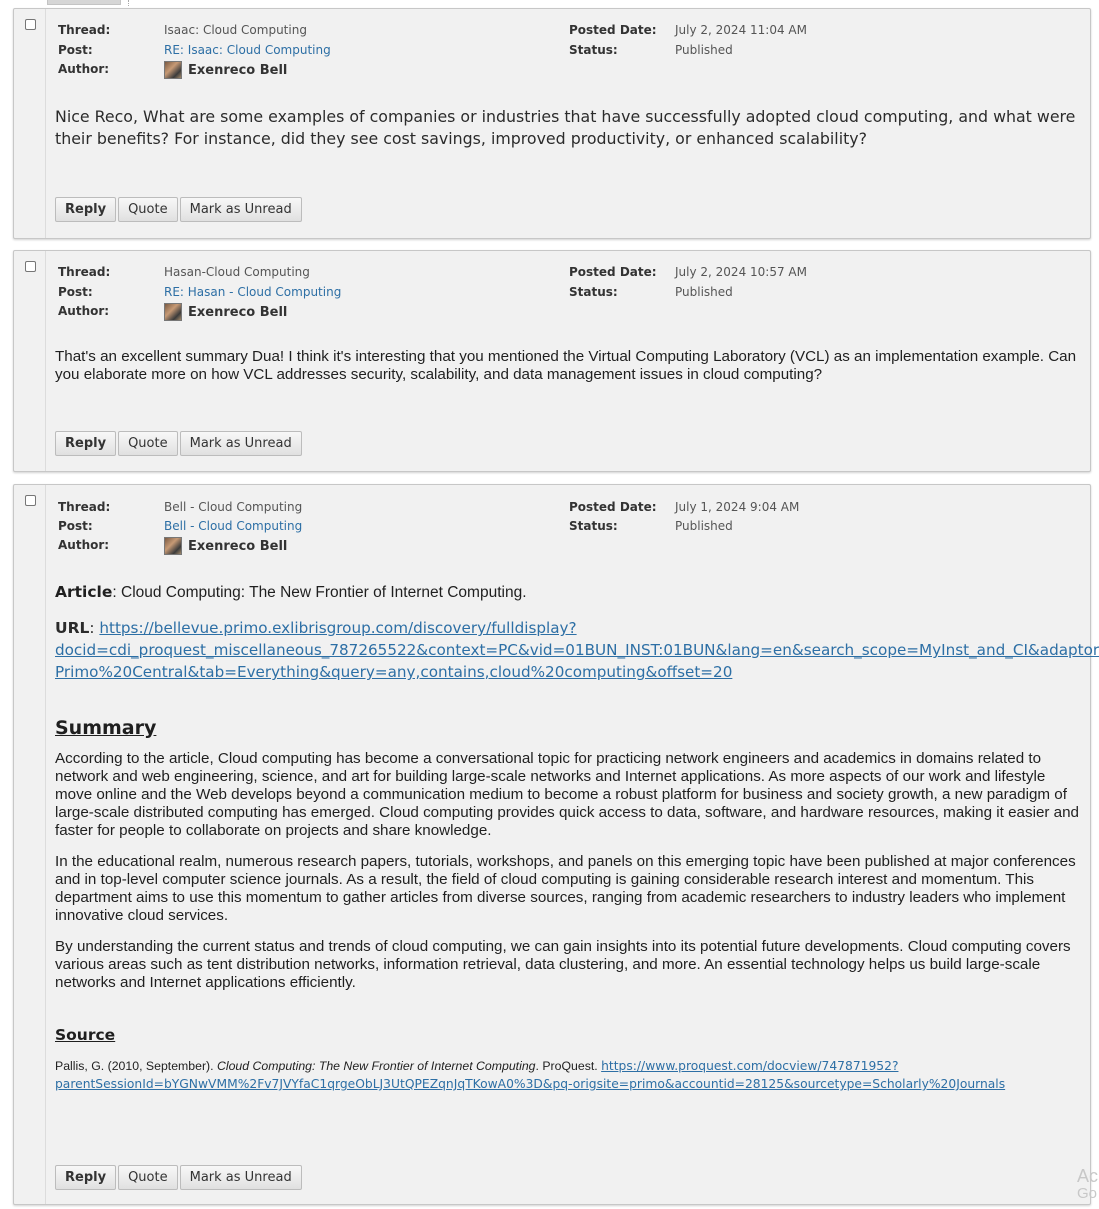  What do you see at coordinates (1087, 1193) in the screenshot?
I see `watermark-line: Go` at bounding box center [1087, 1193].